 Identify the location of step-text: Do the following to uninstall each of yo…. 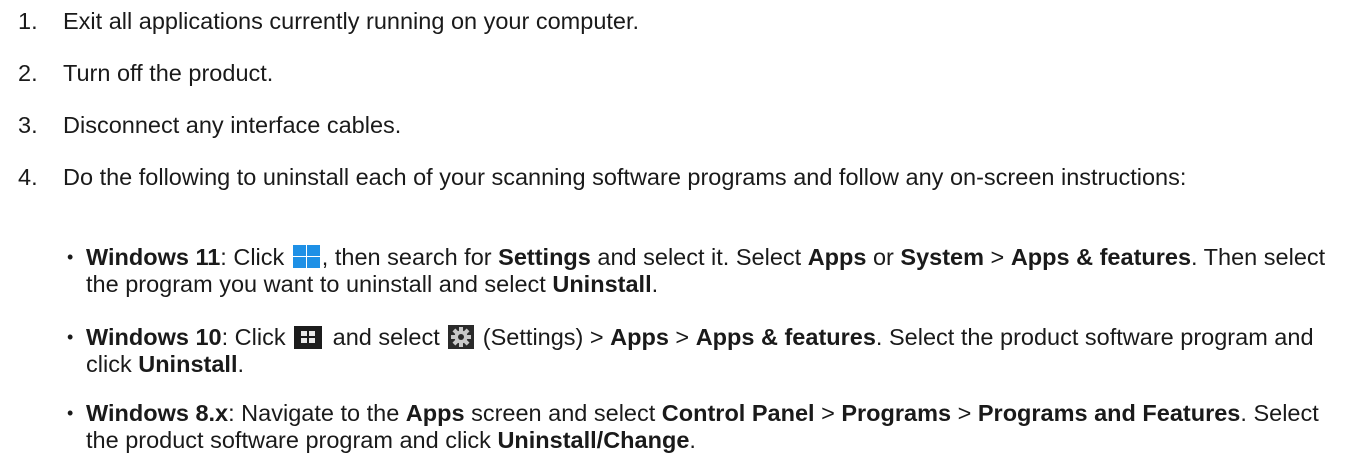
(625, 177).